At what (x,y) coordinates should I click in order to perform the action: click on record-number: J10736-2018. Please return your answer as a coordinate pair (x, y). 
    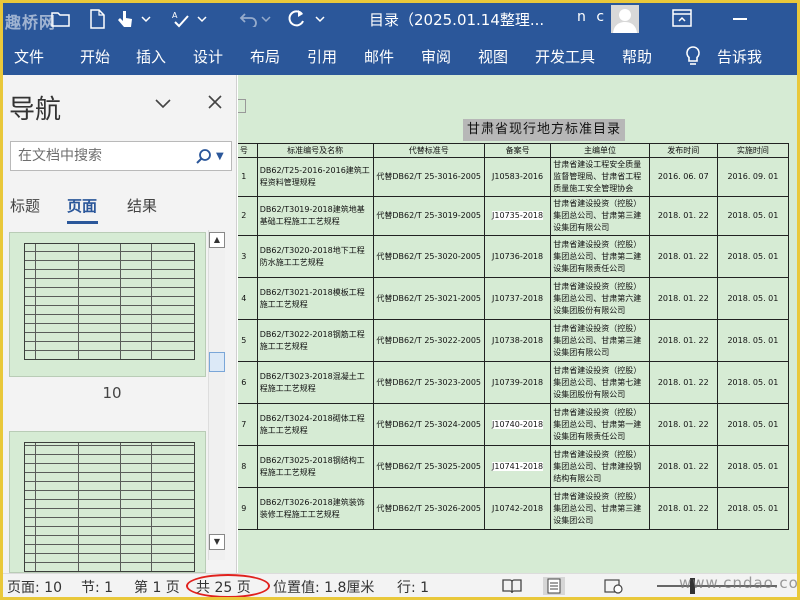
    Looking at the image, I should click on (517, 256).